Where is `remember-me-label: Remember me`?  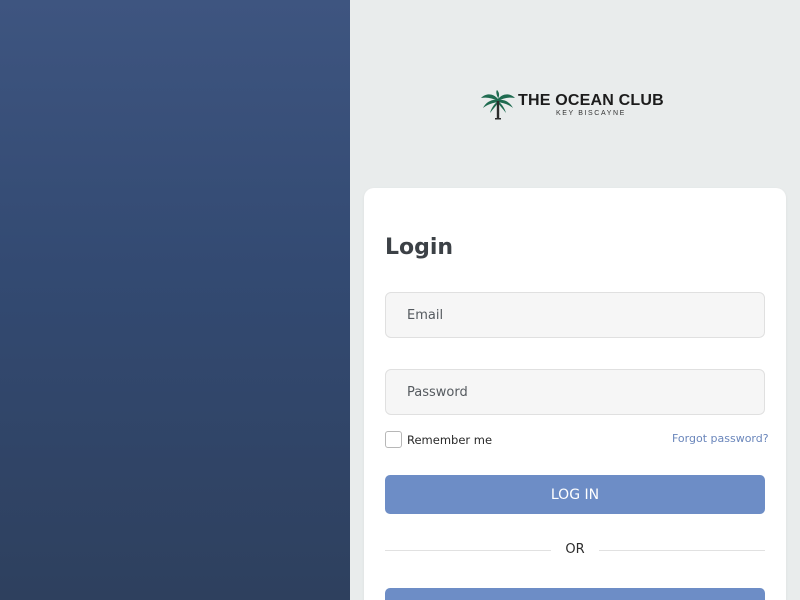 remember-me-label: Remember me is located at coordinates (450, 439).